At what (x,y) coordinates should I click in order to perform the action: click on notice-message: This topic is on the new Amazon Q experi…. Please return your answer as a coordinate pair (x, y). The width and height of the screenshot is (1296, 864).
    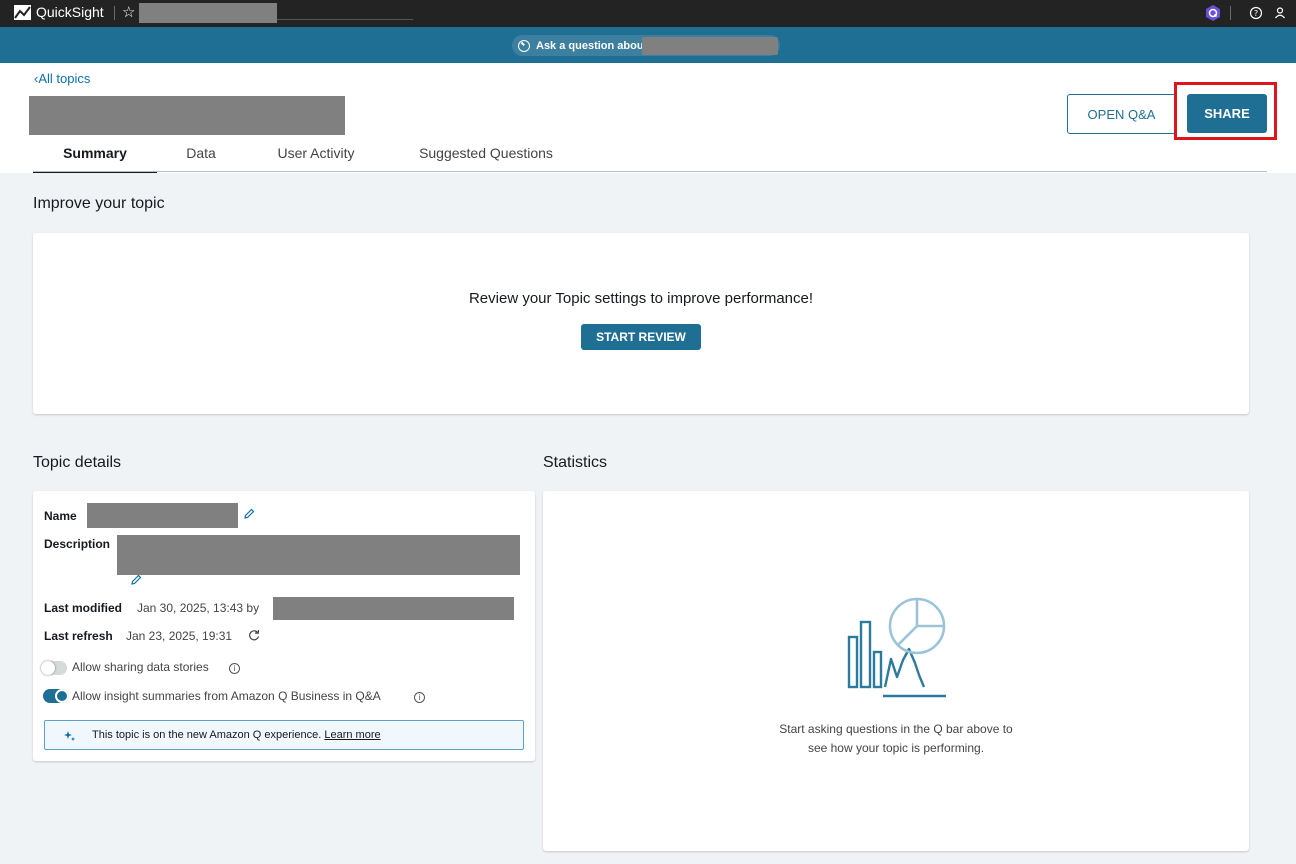
    Looking at the image, I should click on (207, 735).